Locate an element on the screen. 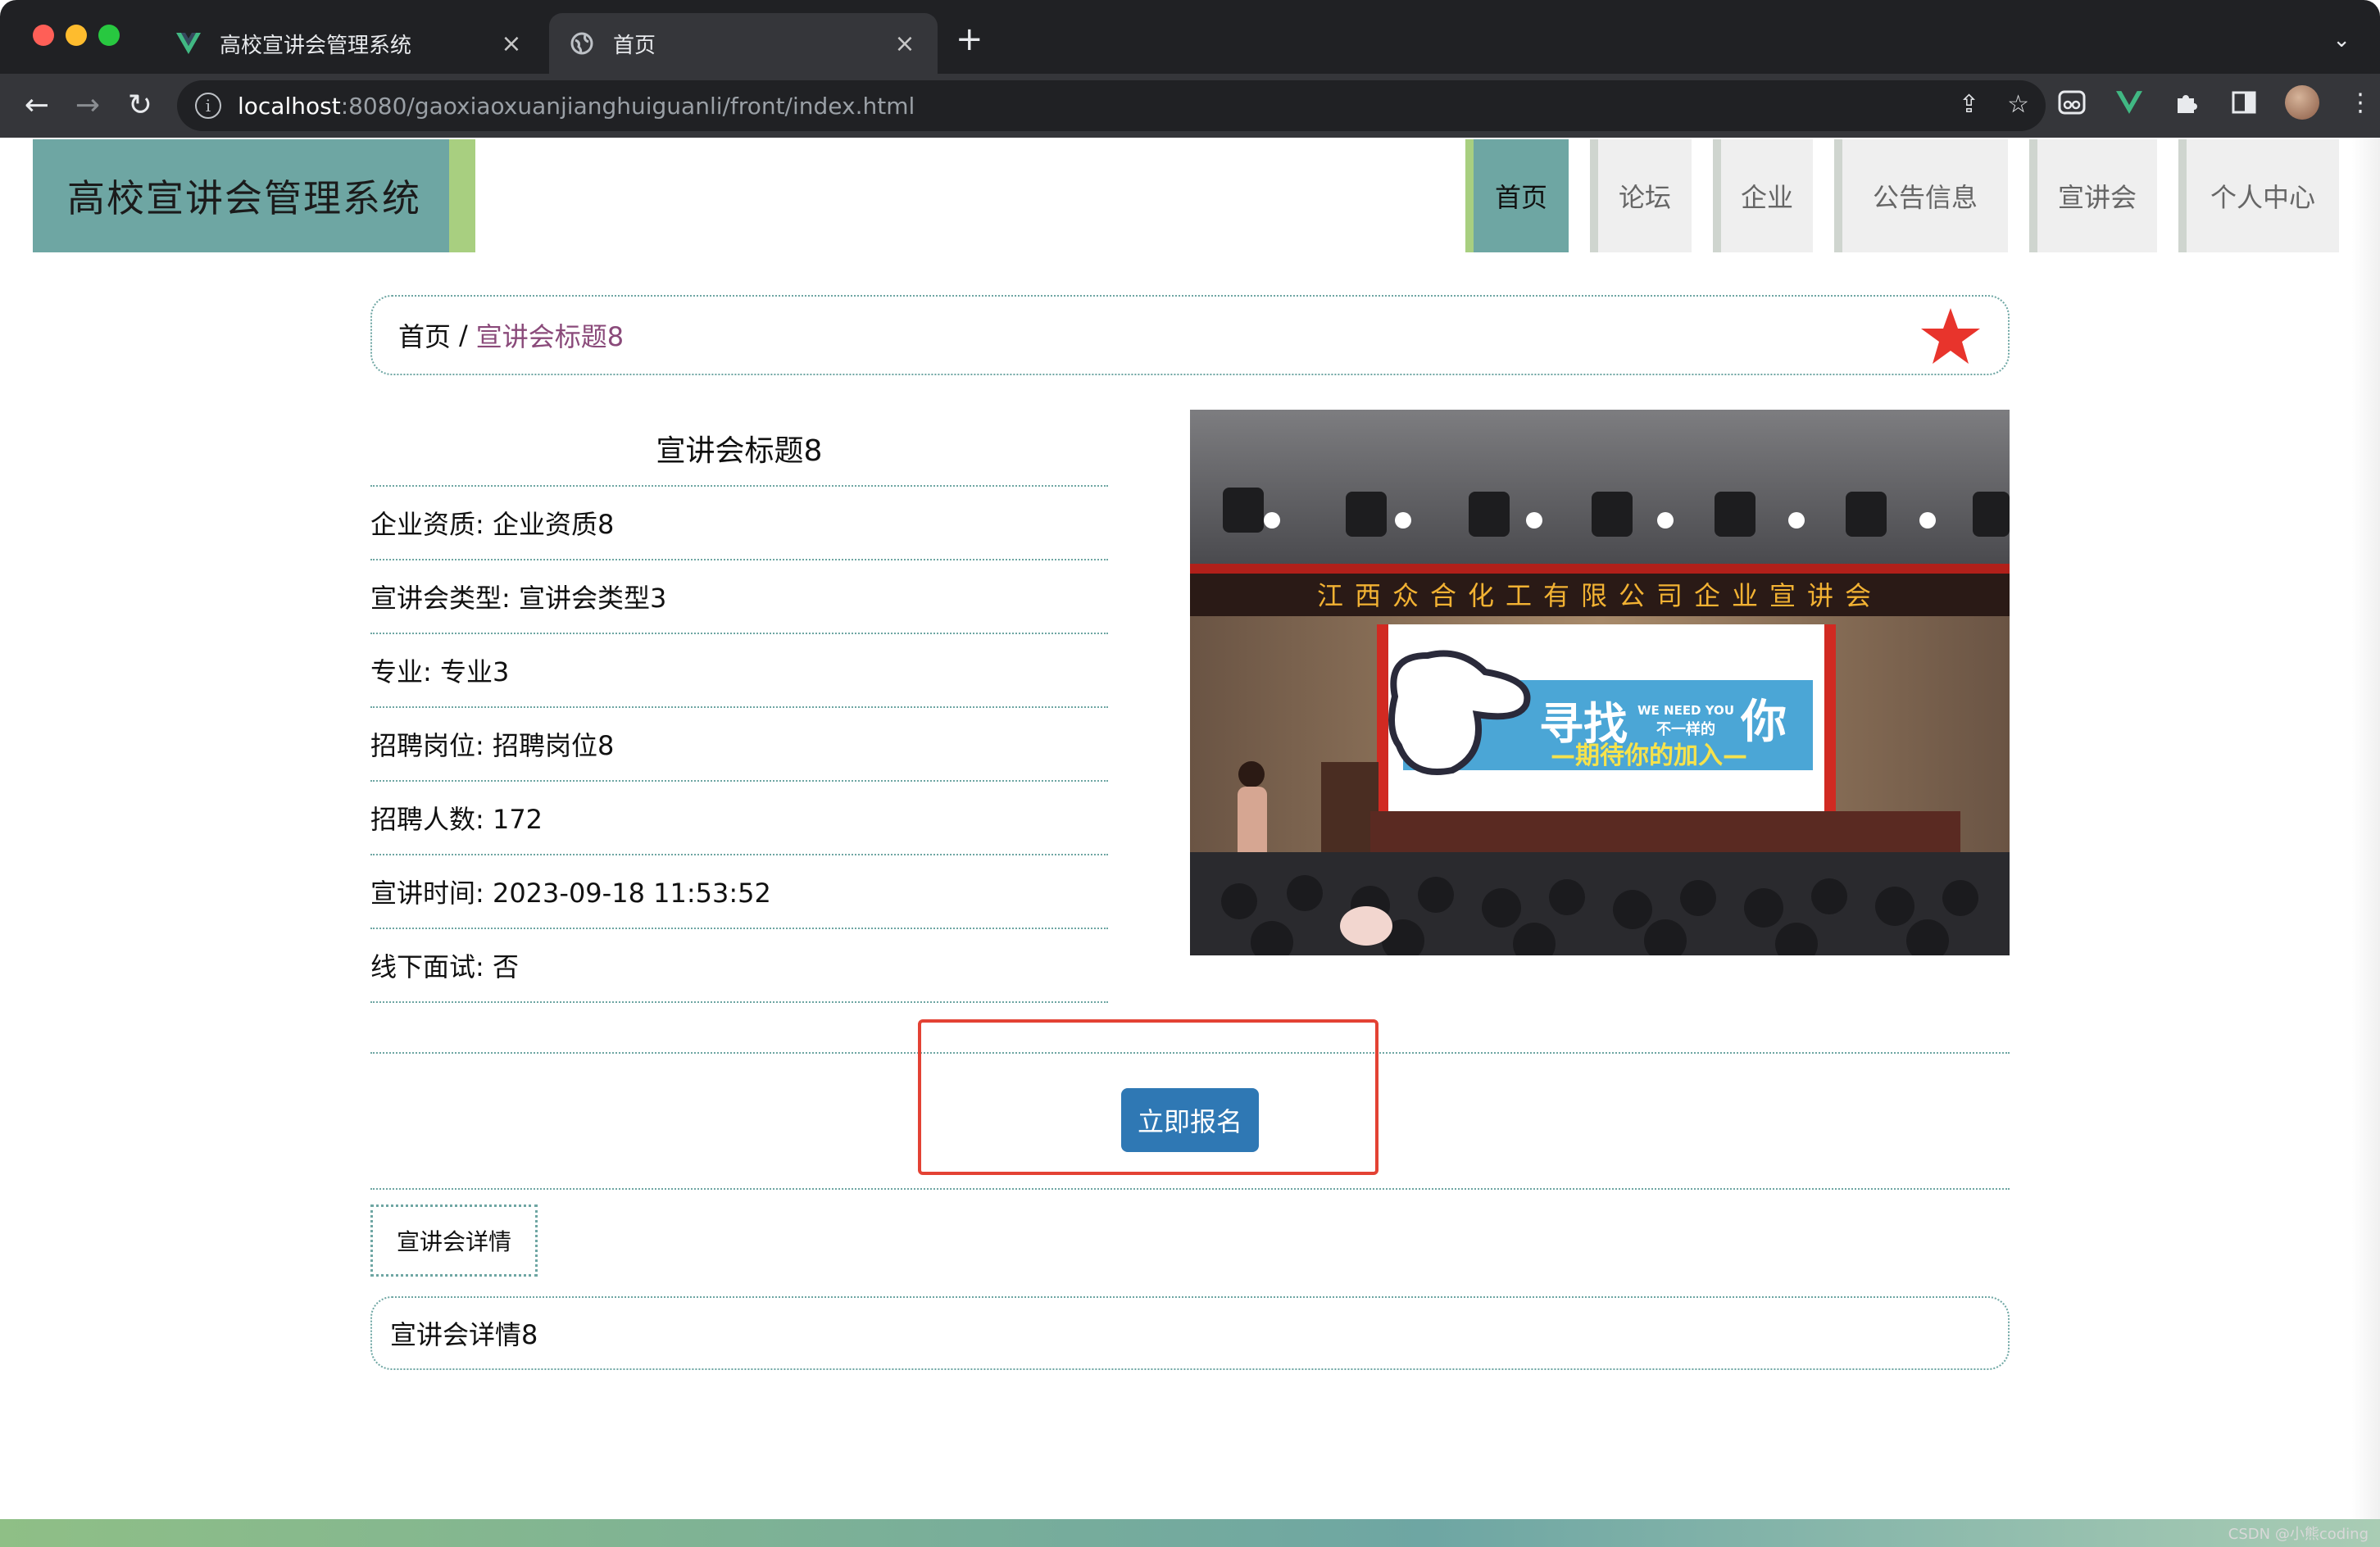 The width and height of the screenshot is (2380, 1547). star-icon is located at coordinates (1951, 340).